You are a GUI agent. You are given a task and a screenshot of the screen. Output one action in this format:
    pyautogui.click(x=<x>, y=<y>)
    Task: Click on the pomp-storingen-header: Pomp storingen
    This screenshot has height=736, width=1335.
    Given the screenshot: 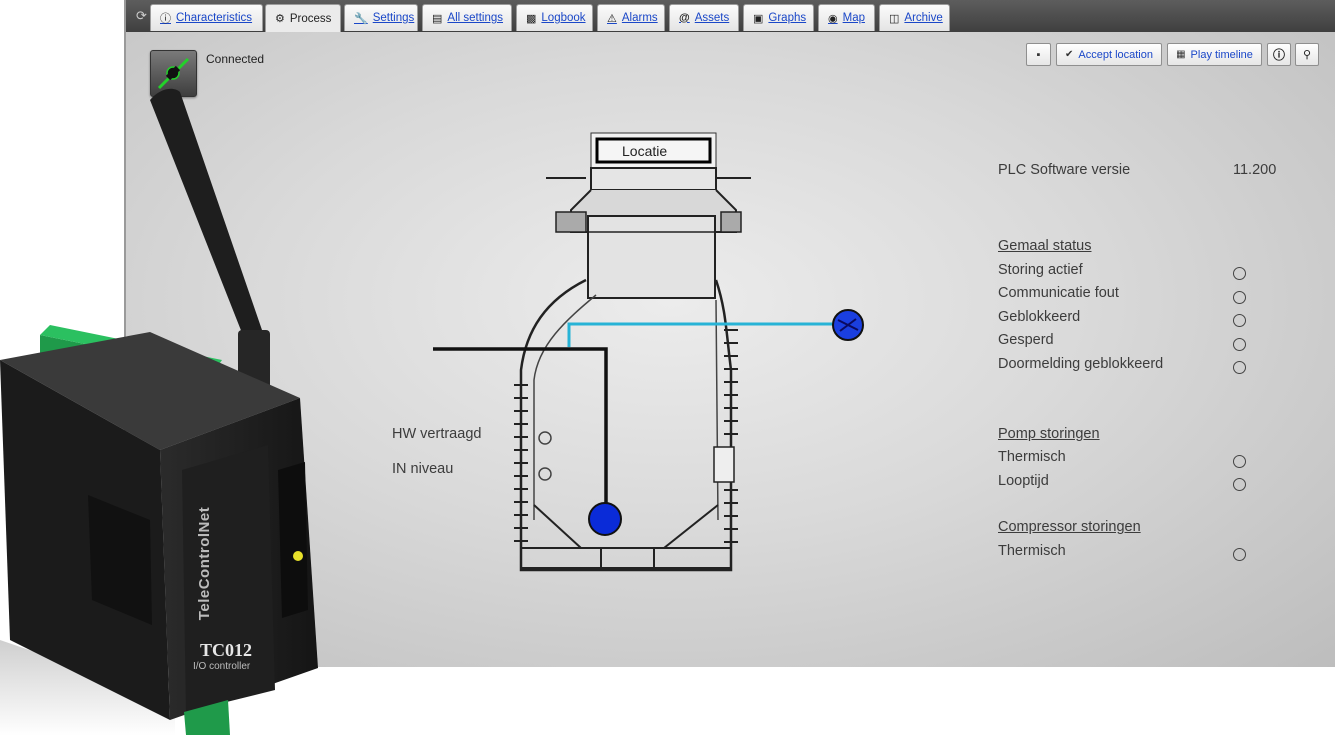 What is the action you would take?
    pyautogui.click(x=1049, y=434)
    